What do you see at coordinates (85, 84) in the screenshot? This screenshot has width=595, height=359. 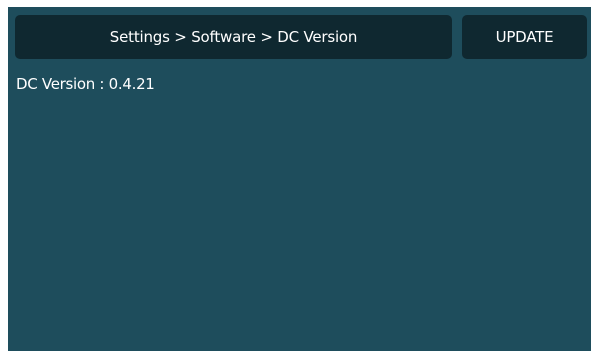 I see `dc-version-label: DC Version : 0.4.21` at bounding box center [85, 84].